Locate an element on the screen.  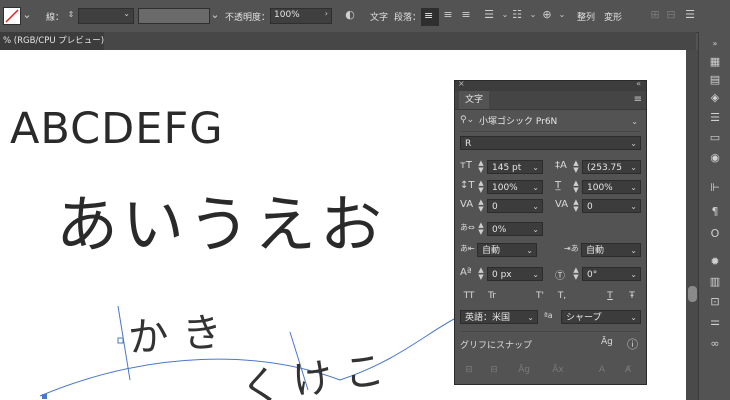
language-field: 英語：米国 ⌄ is located at coordinates (499, 317).